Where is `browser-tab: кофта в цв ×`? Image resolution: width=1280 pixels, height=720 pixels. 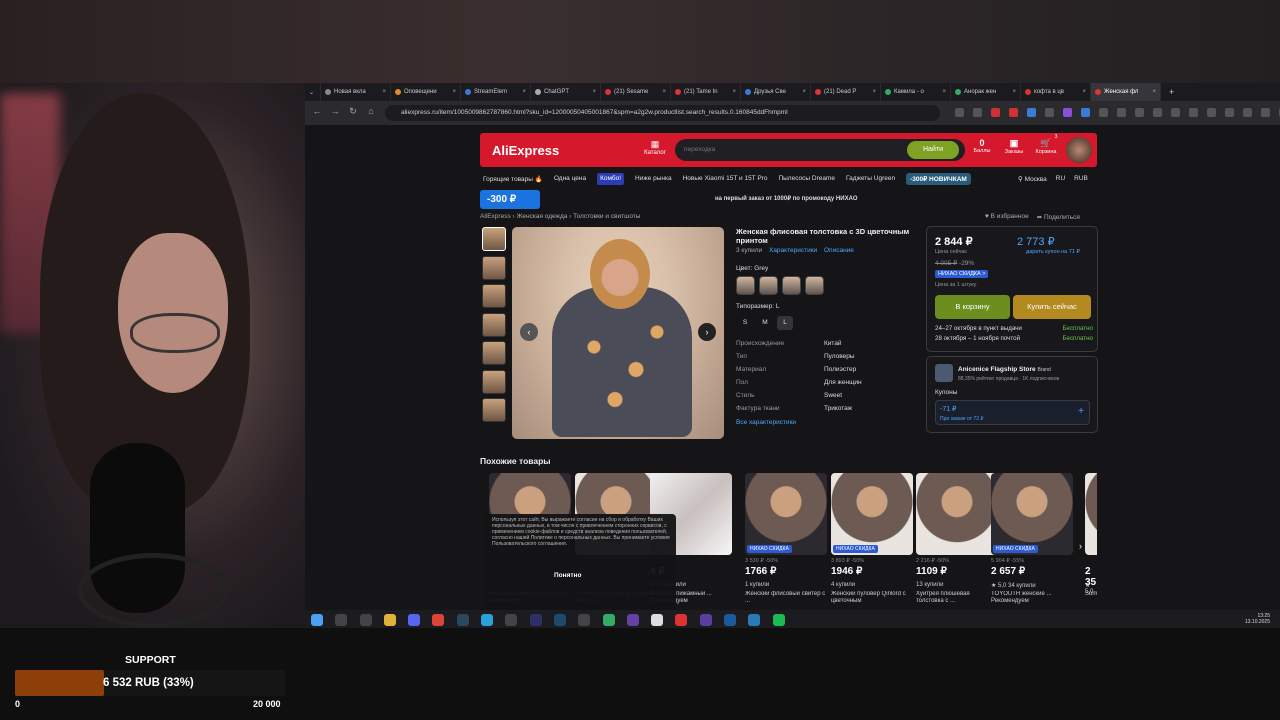
browser-tab: кофта в цв × is located at coordinates (1056, 92).